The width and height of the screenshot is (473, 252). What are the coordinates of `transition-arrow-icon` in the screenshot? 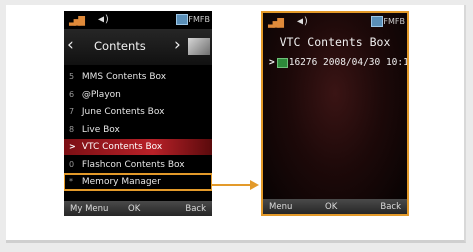 It's located at (235, 185).